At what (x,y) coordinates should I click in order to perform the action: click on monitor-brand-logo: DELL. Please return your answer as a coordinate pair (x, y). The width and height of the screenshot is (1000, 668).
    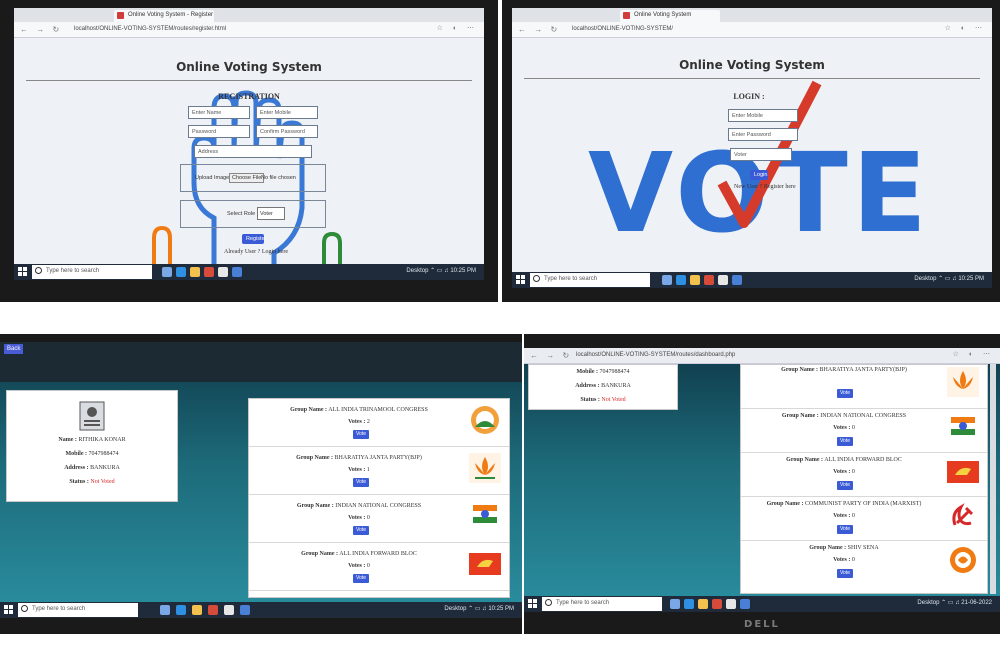
    Looking at the image, I should click on (762, 624).